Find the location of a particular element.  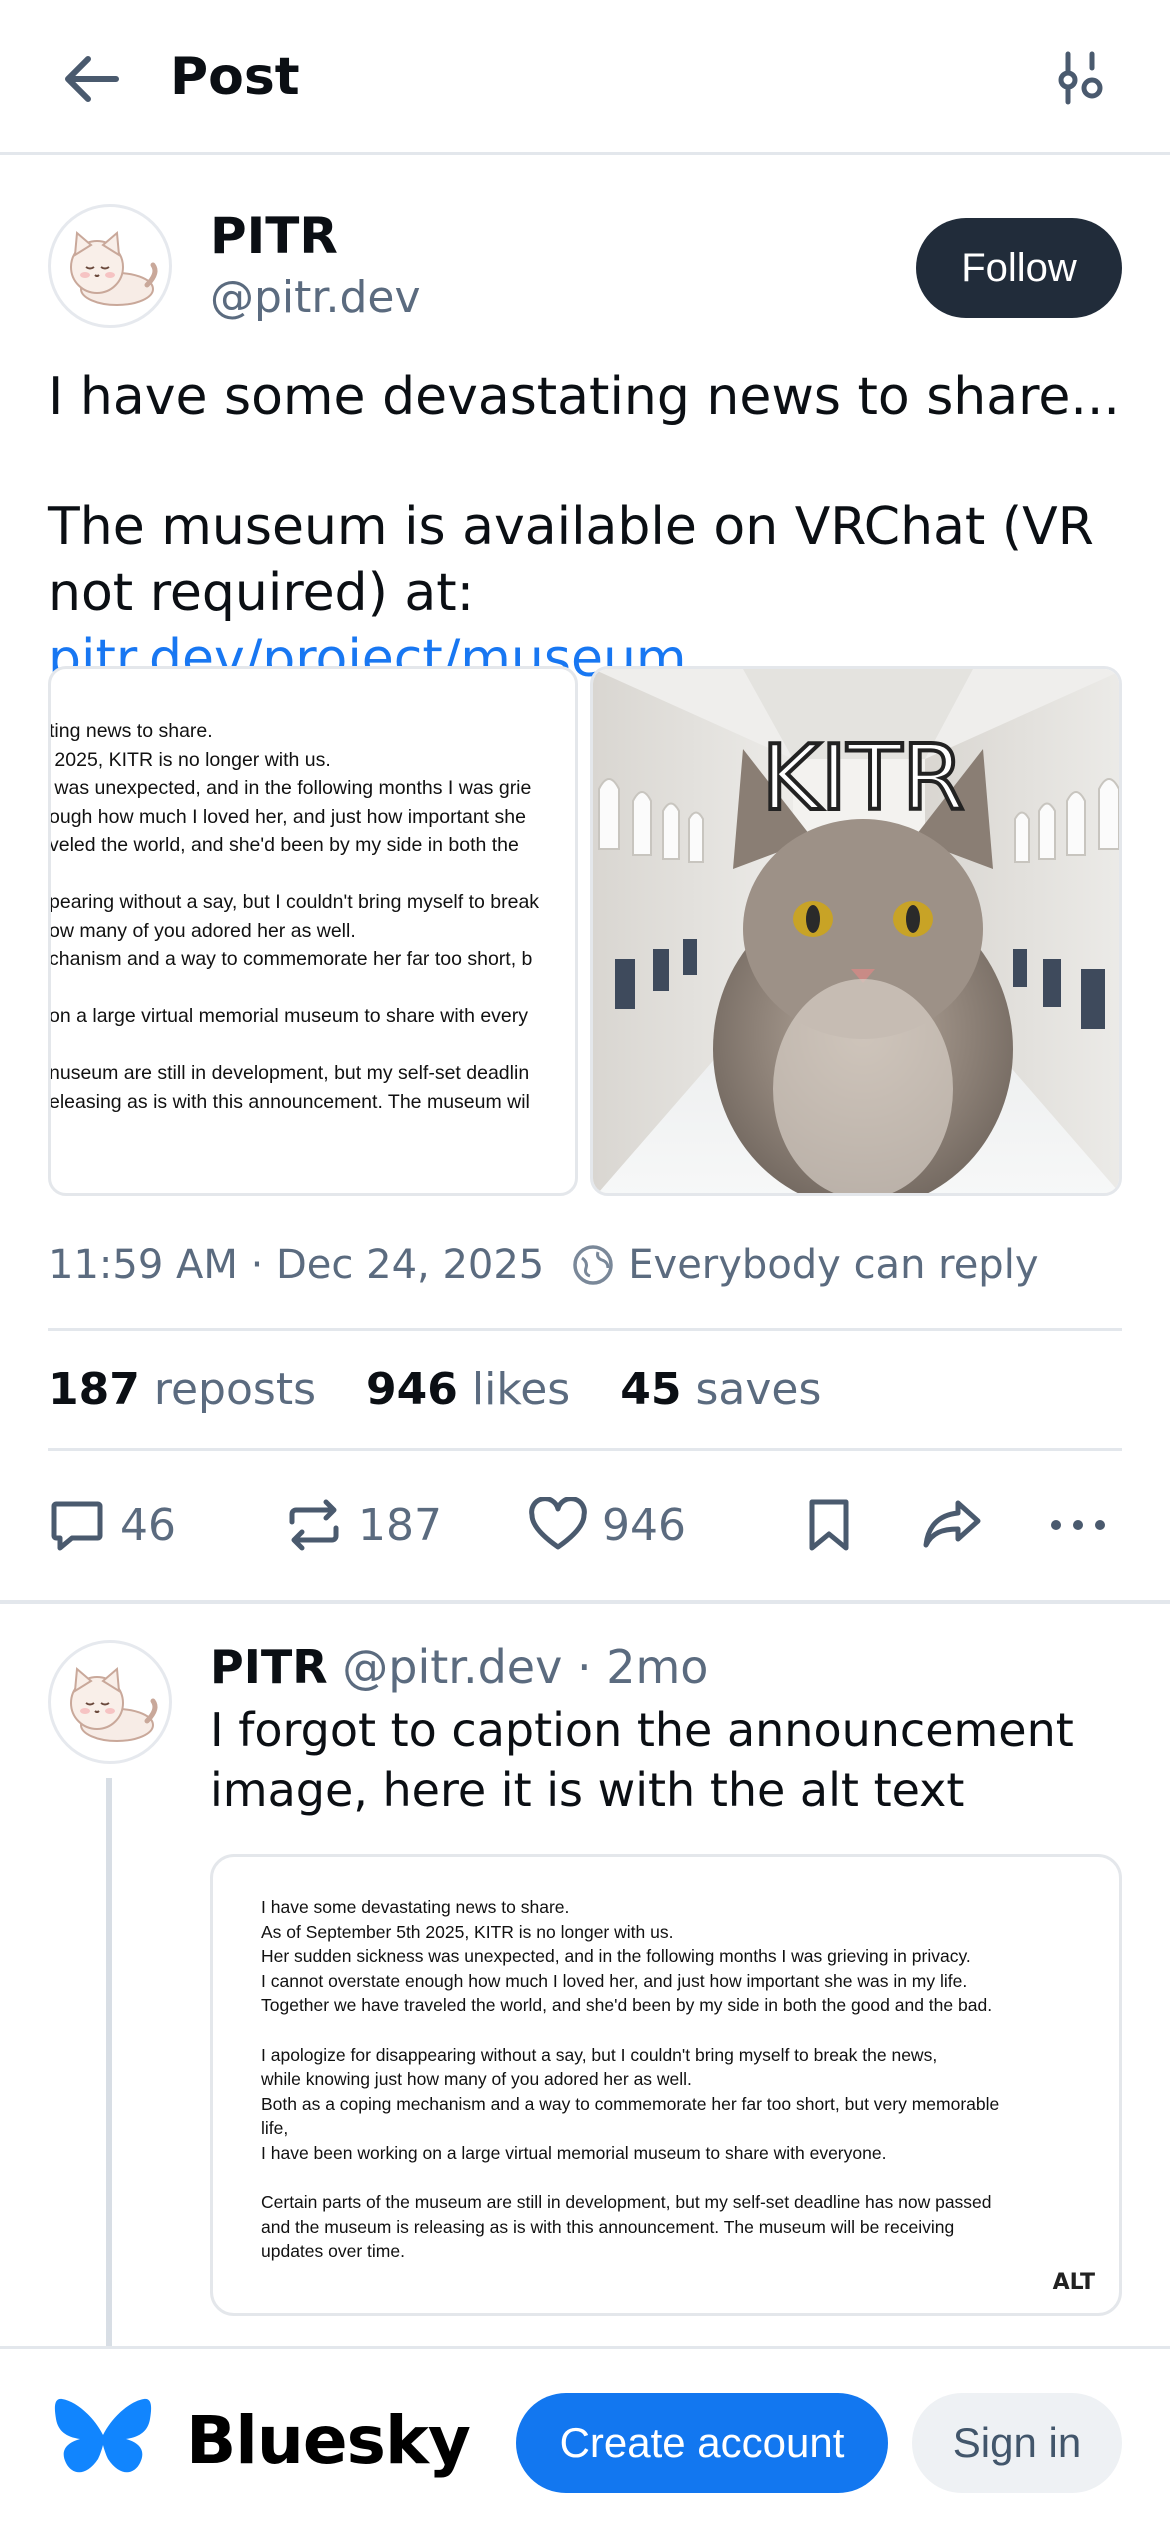

repost-count: 187 is located at coordinates (400, 1525).